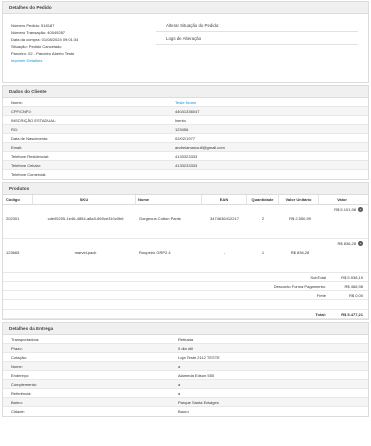  What do you see at coordinates (30, 156) in the screenshot?
I see `client-key: Telefone Residencial:` at bounding box center [30, 156].